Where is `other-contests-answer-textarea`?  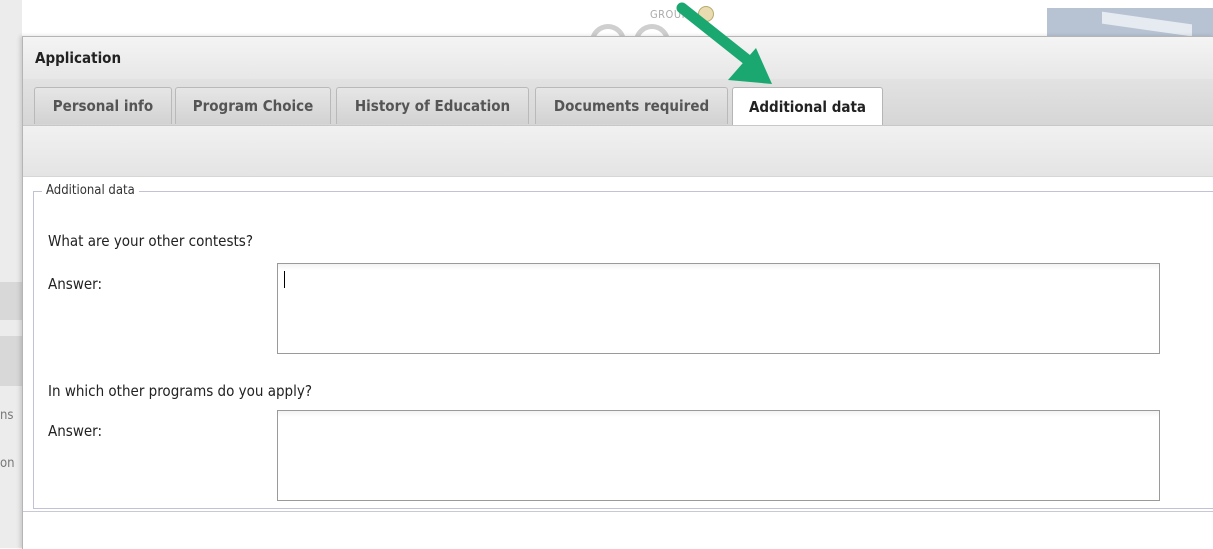 other-contests-answer-textarea is located at coordinates (718, 308).